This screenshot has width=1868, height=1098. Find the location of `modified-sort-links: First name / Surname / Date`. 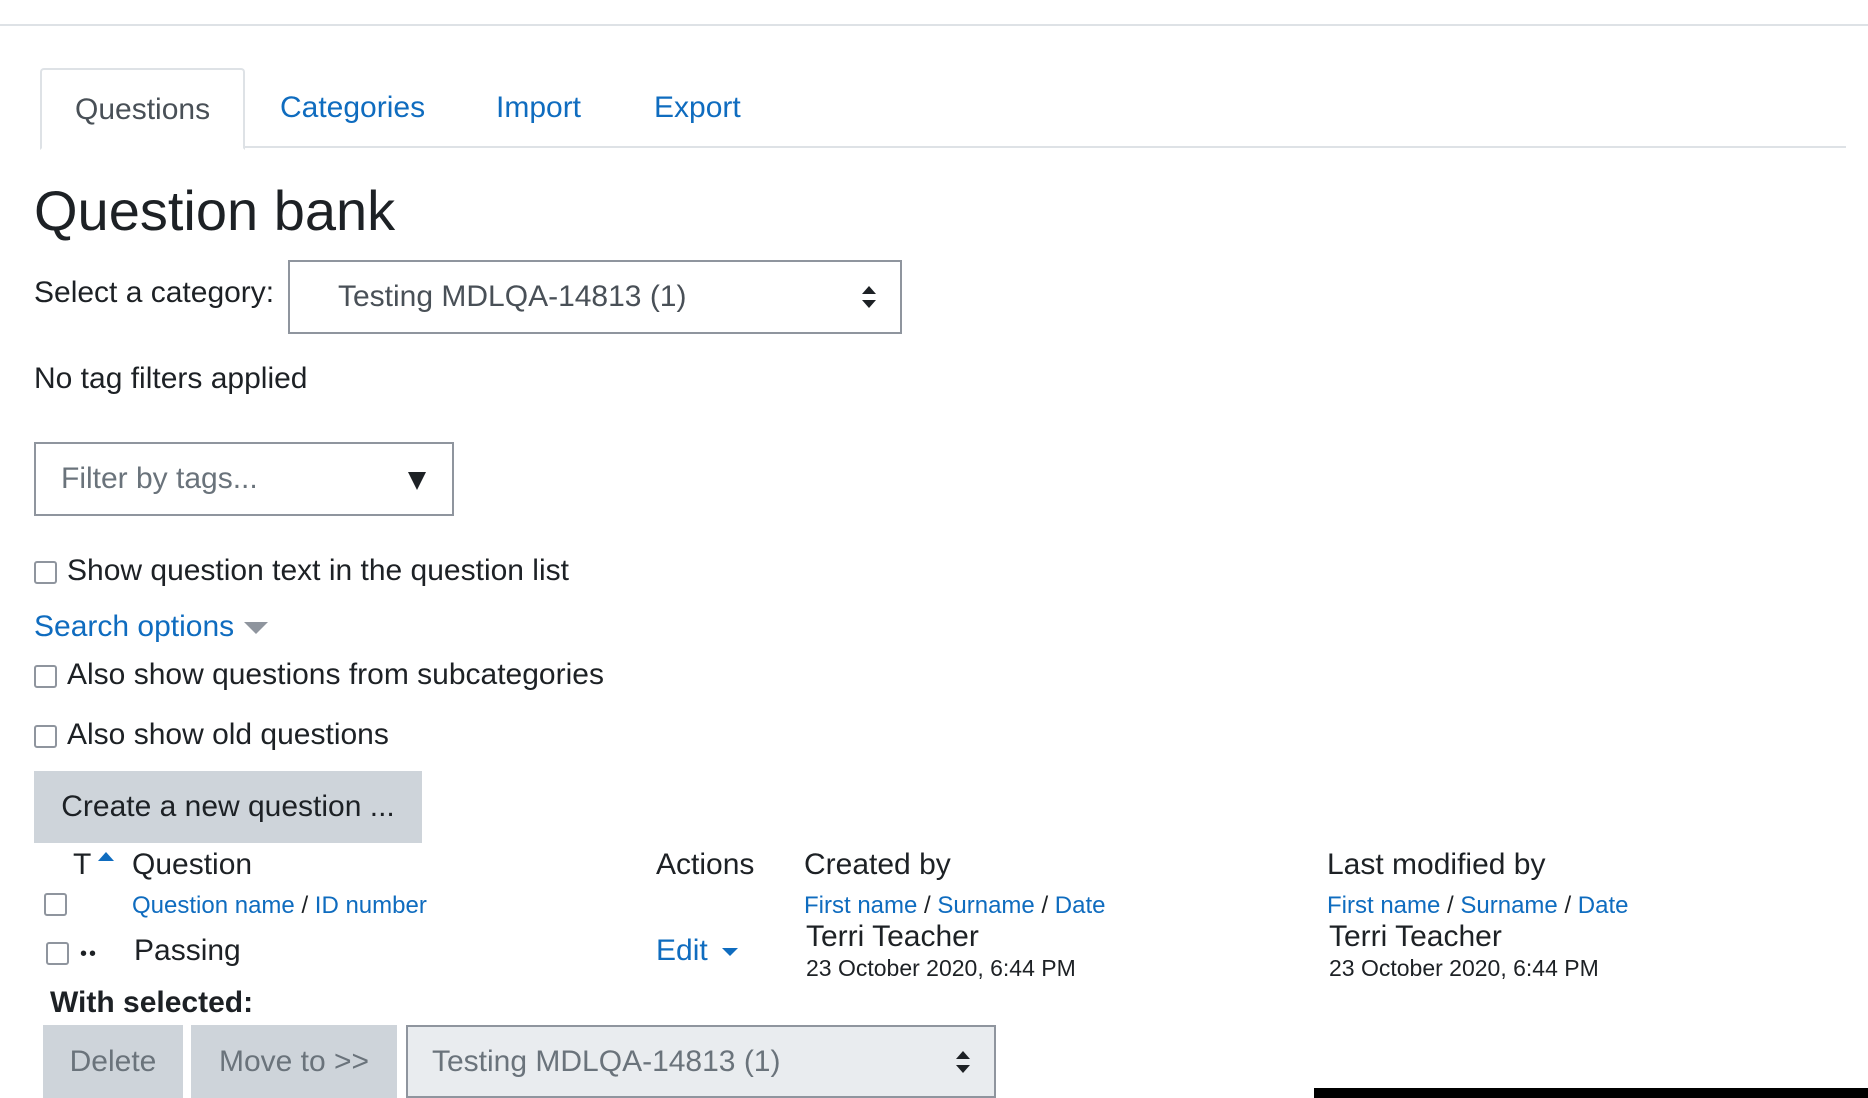

modified-sort-links: First name / Surname / Date is located at coordinates (1477, 906).